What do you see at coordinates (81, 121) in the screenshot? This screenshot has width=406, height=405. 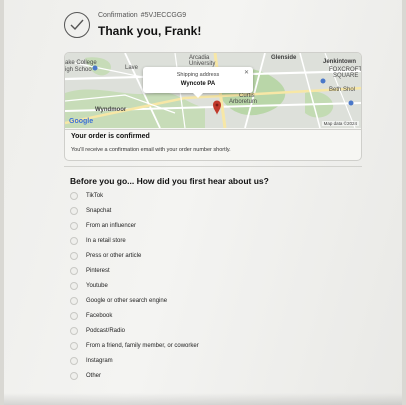 I see `google-logo: Google` at bounding box center [81, 121].